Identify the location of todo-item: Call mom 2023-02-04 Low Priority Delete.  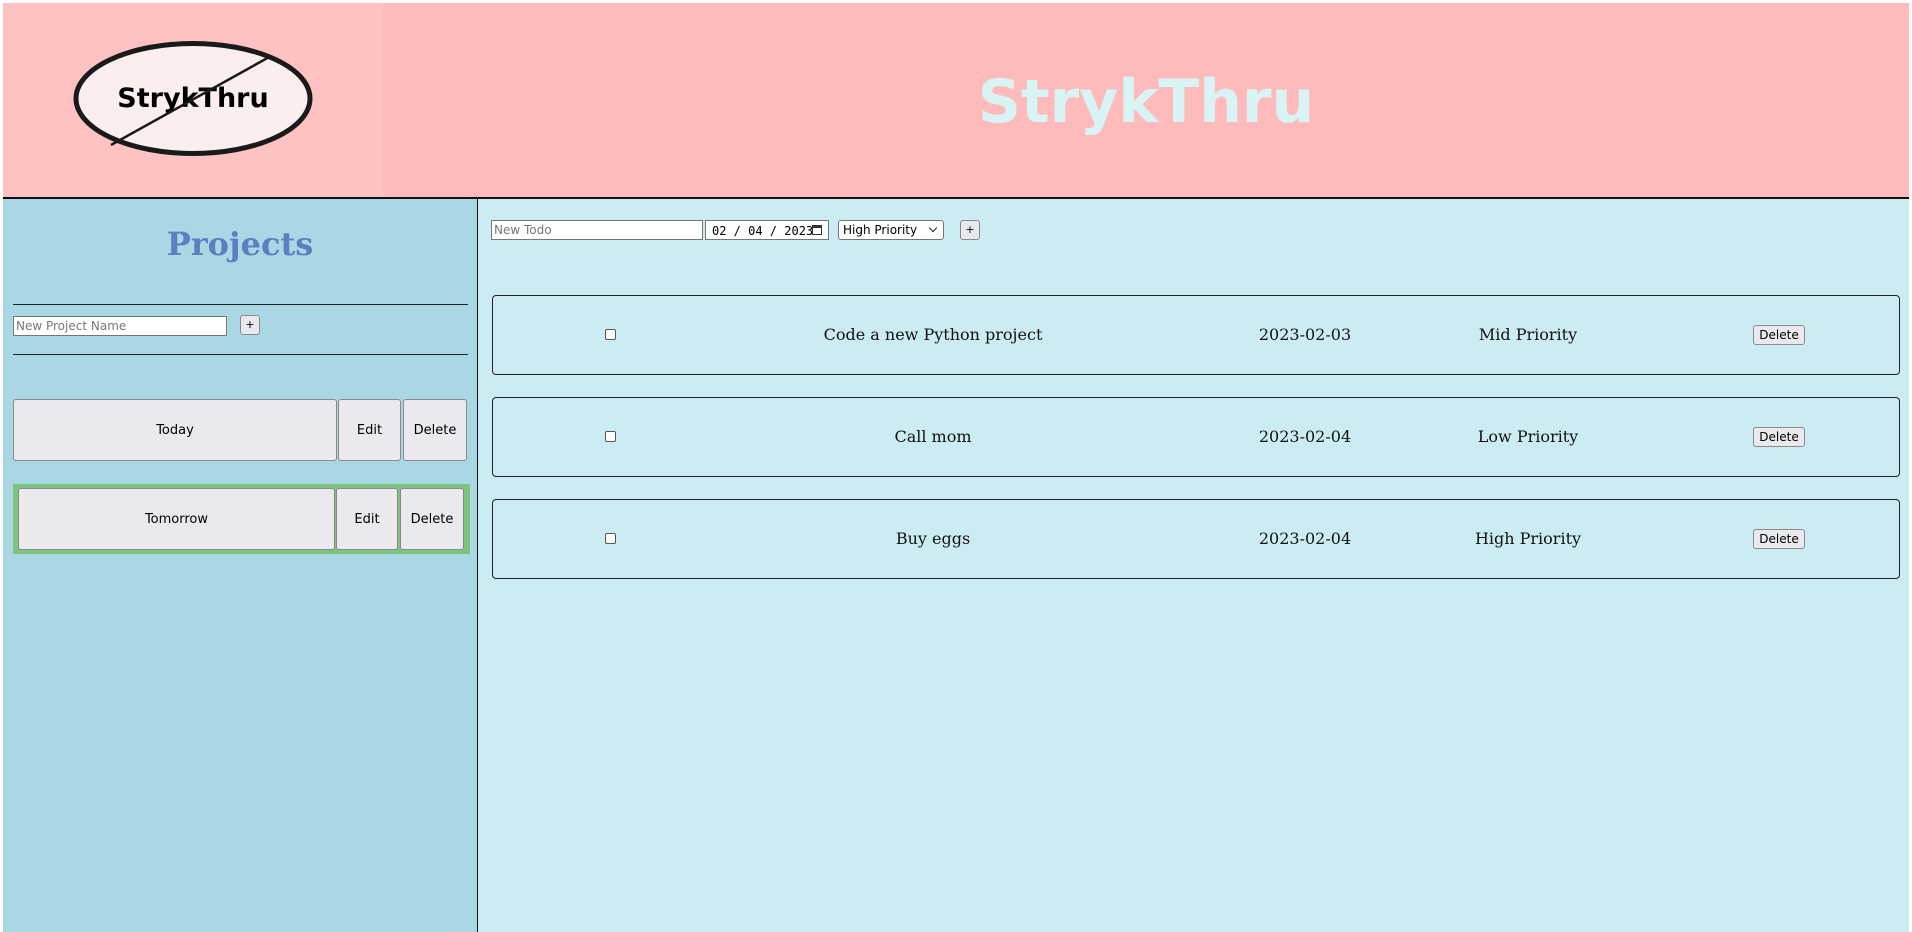
(1196, 437).